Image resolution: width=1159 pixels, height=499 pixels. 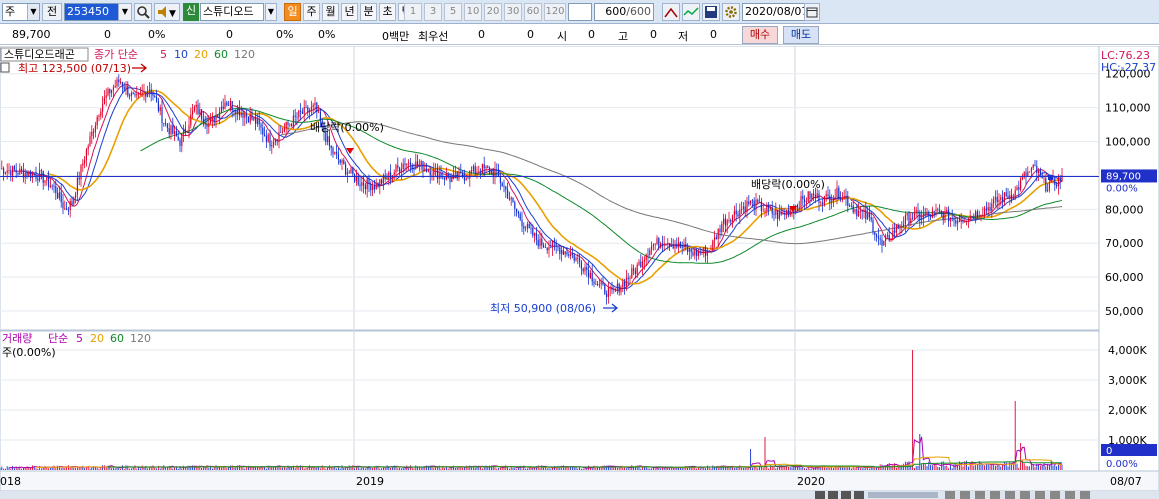 What do you see at coordinates (232, 12) in the screenshot?
I see `stock-name-field: 스튜디오드` at bounding box center [232, 12].